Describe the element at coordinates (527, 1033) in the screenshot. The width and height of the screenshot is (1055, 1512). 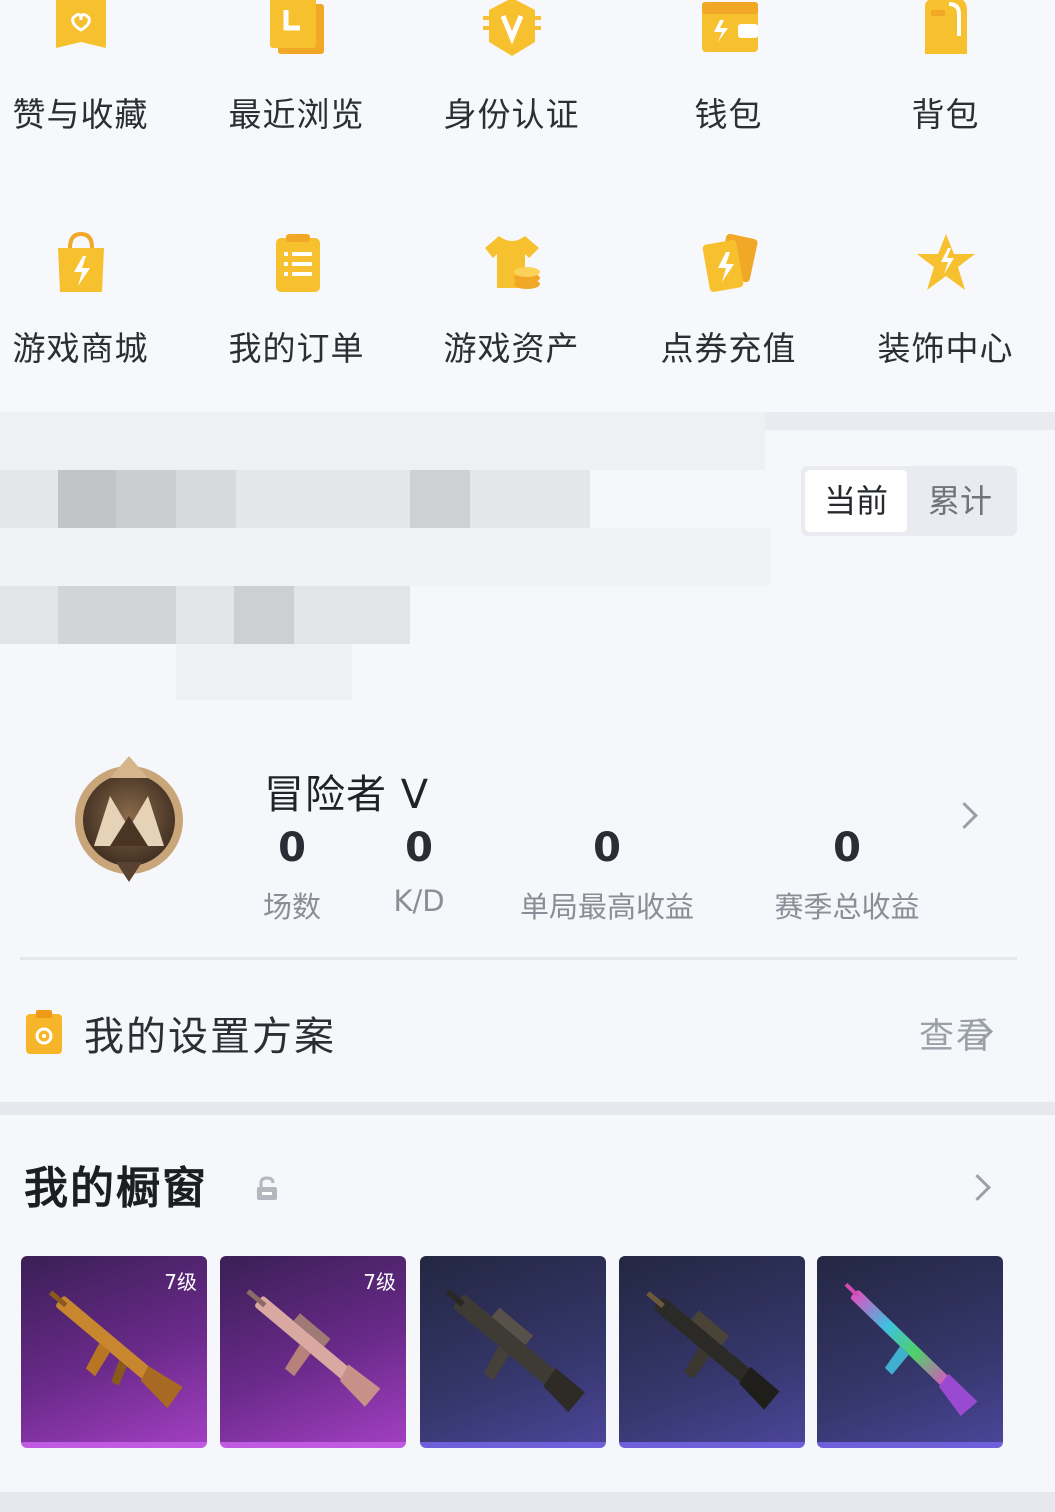
I see `settings-plan-row: 我的设置方案 查看` at that location.